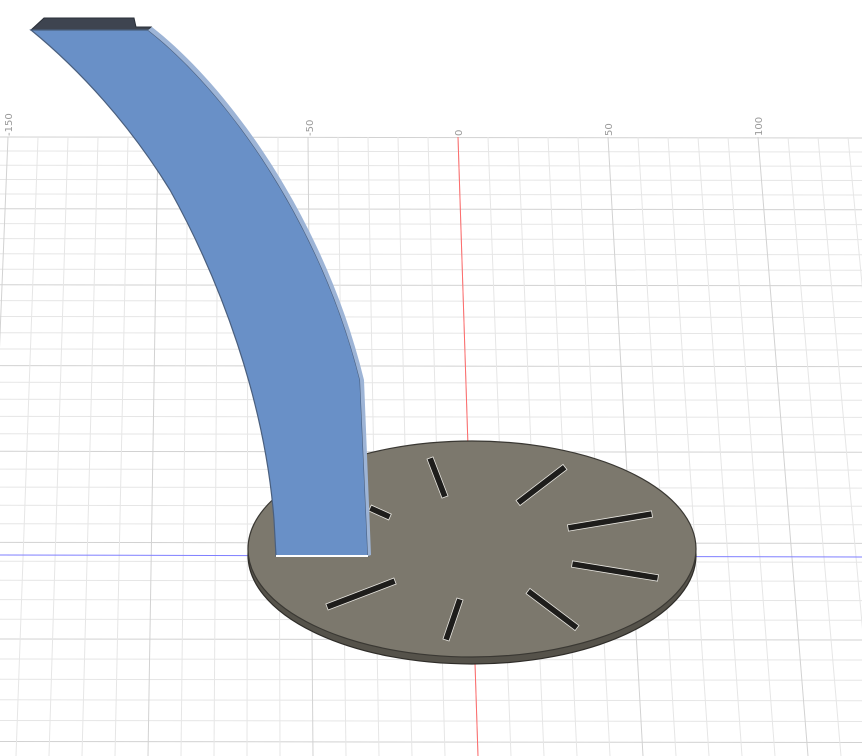  Describe the element at coordinates (759, 126) in the screenshot. I see `ruler-label-100: 100` at that location.